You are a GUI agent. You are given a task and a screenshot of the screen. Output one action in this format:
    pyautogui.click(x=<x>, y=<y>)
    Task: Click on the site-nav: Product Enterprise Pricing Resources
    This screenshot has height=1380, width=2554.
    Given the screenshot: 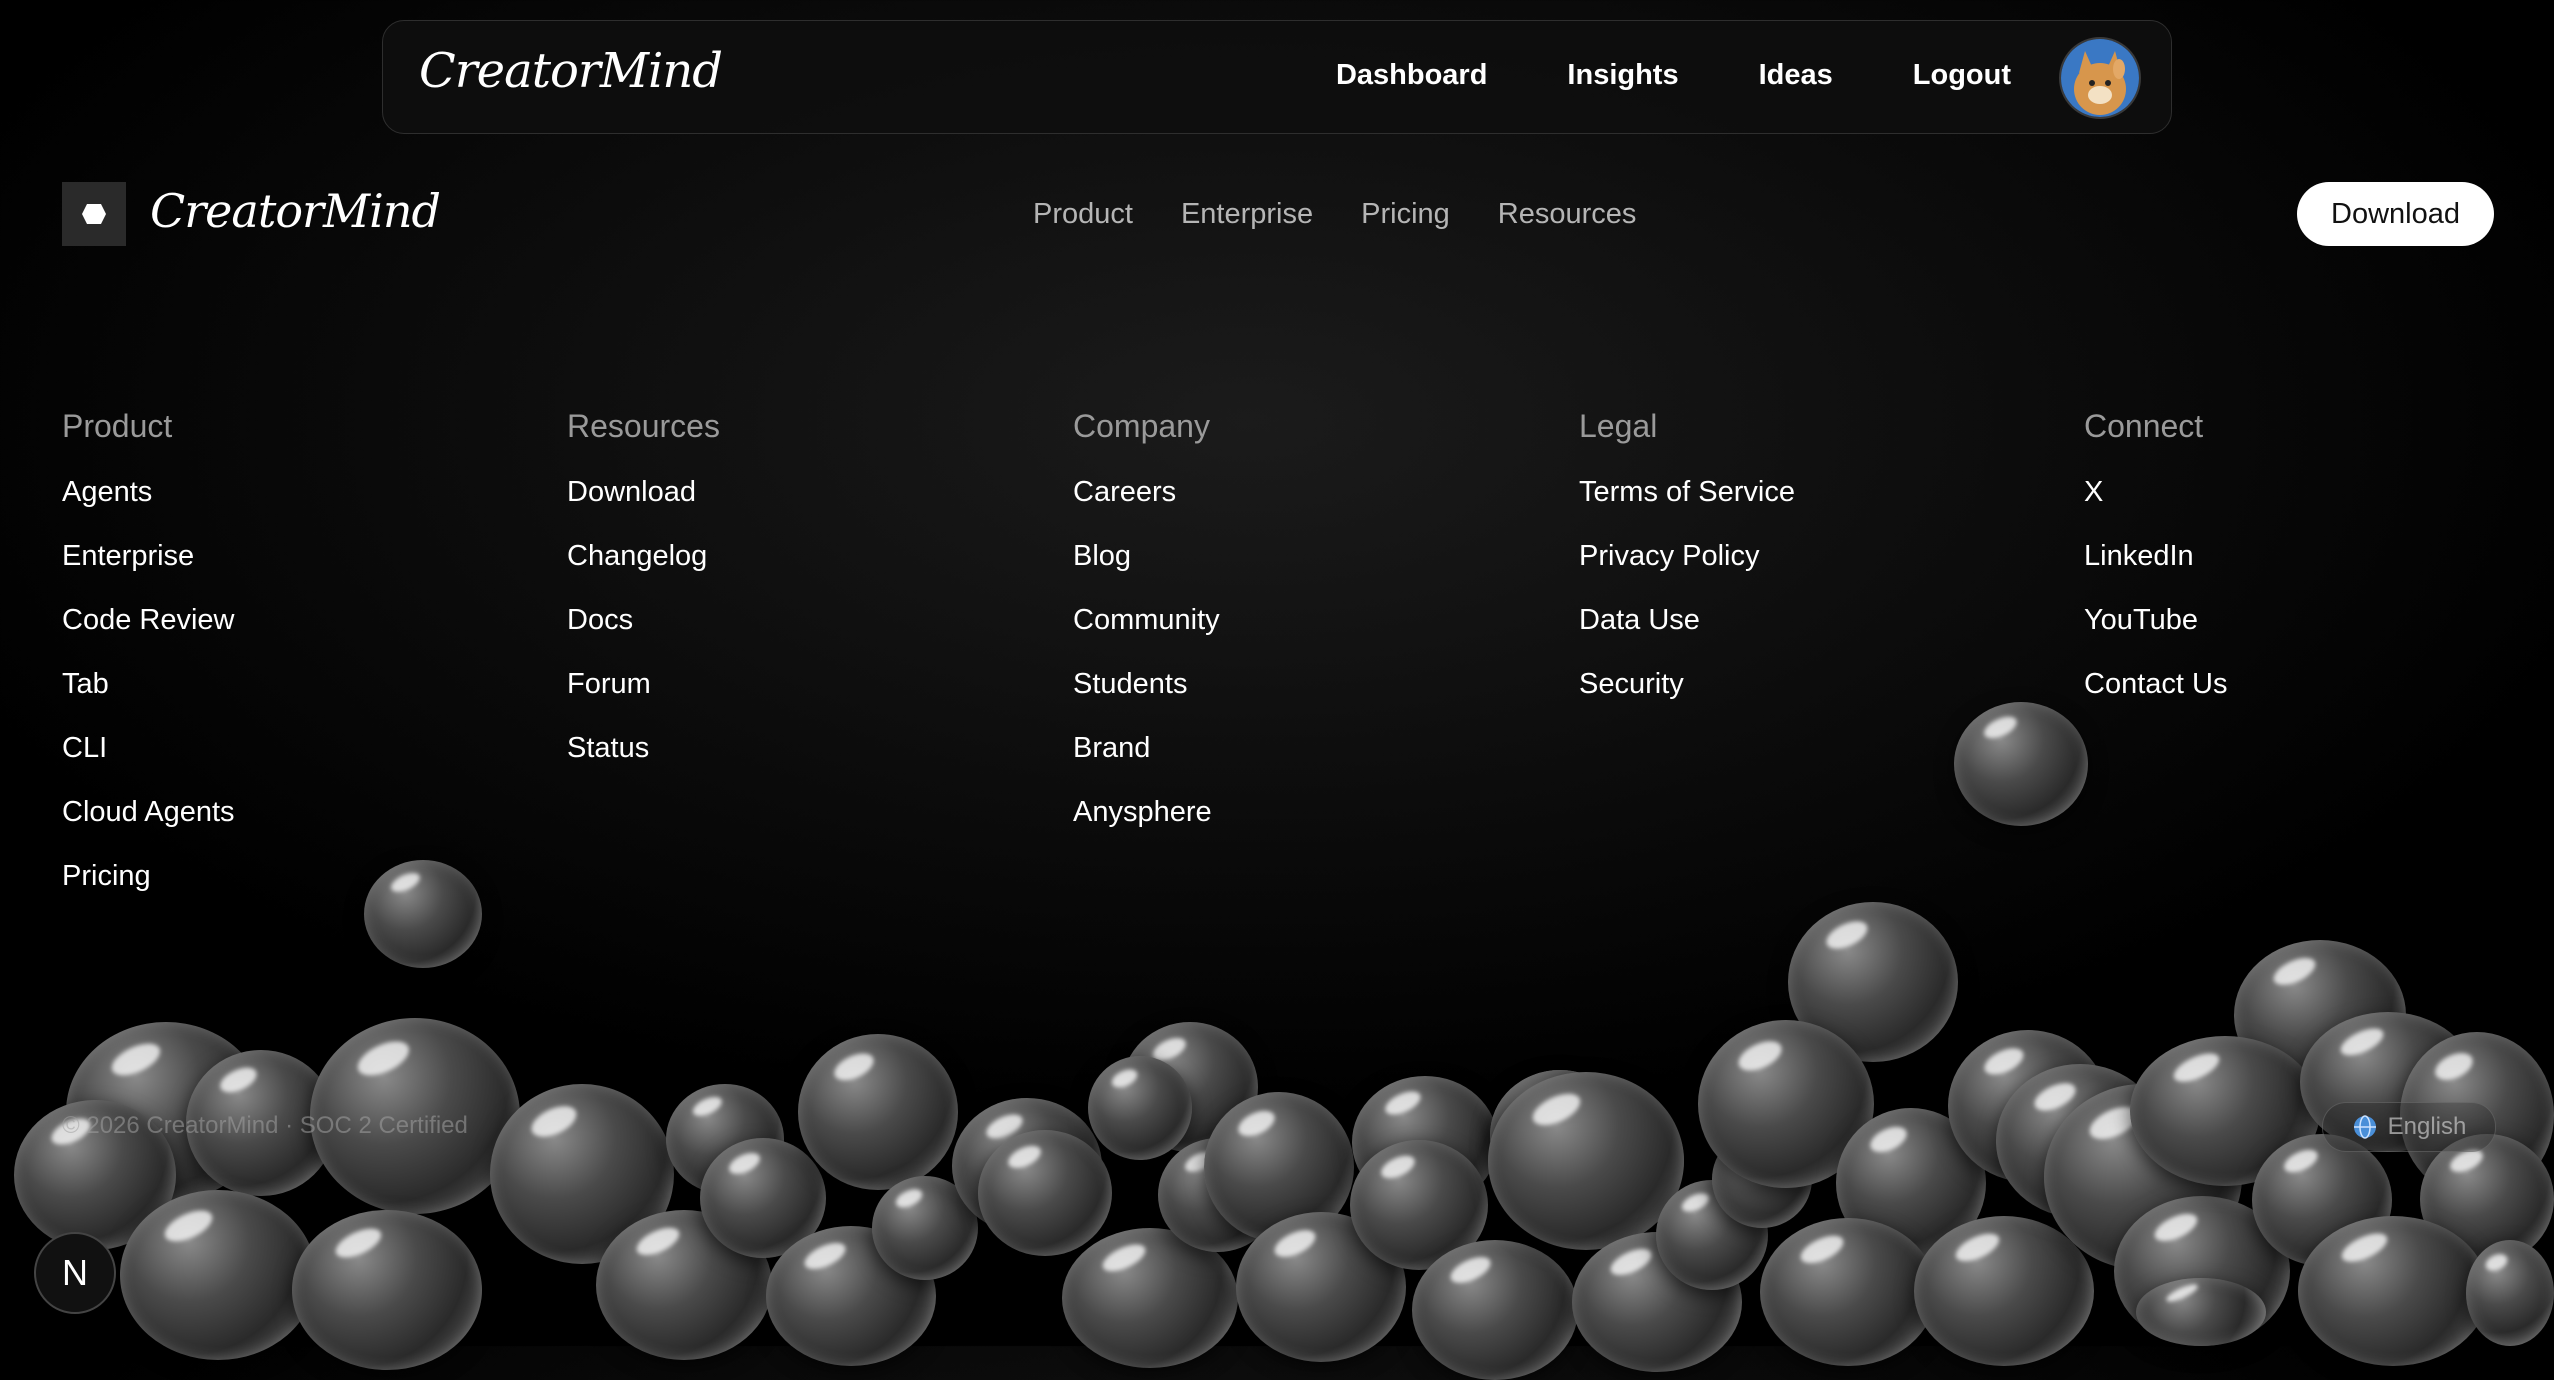 What is the action you would take?
    pyautogui.click(x=1334, y=214)
    